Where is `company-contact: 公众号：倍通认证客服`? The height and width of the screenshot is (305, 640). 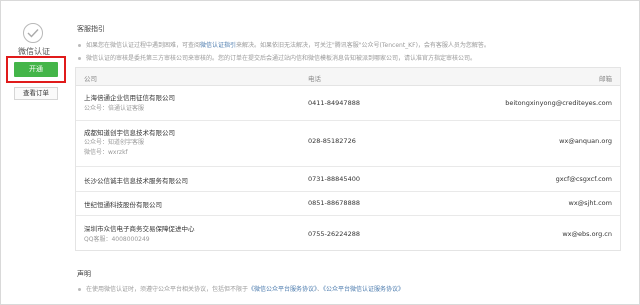
company-contact: 公众号：倍通认证客服 is located at coordinates (114, 108).